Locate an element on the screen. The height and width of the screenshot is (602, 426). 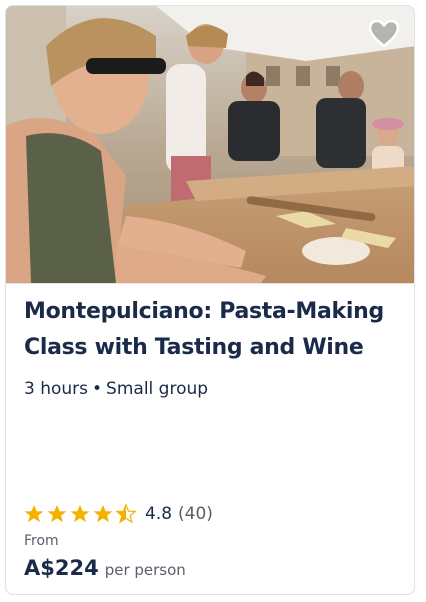
rating-value: 4.8 is located at coordinates (159, 514).